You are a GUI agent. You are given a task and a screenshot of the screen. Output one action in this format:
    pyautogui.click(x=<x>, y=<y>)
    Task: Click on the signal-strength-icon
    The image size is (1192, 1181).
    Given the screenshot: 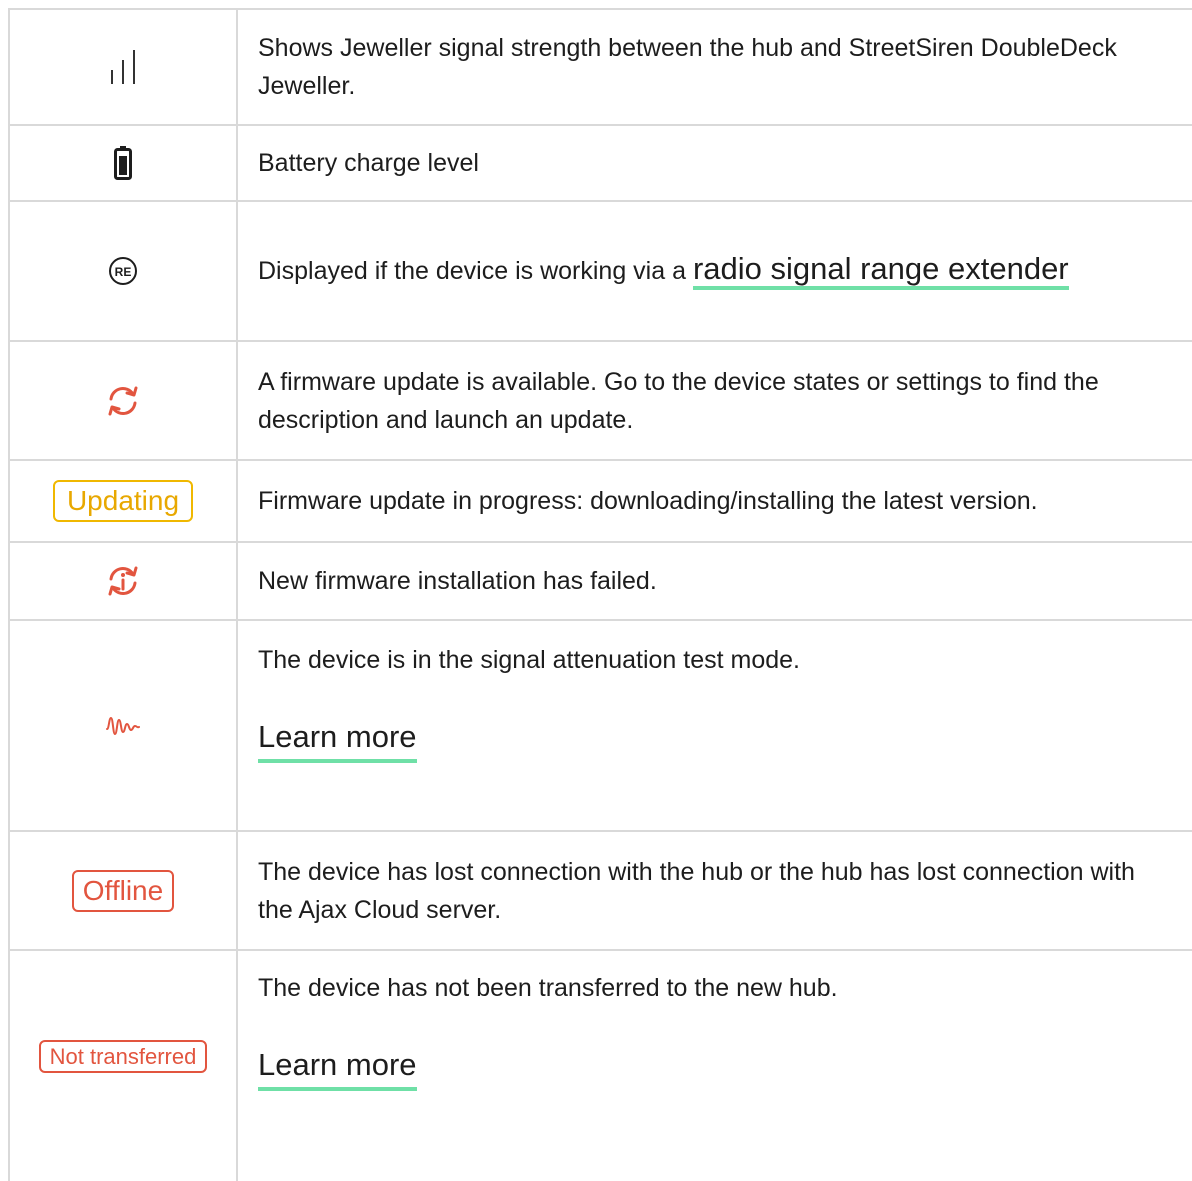 What is the action you would take?
    pyautogui.click(x=123, y=67)
    